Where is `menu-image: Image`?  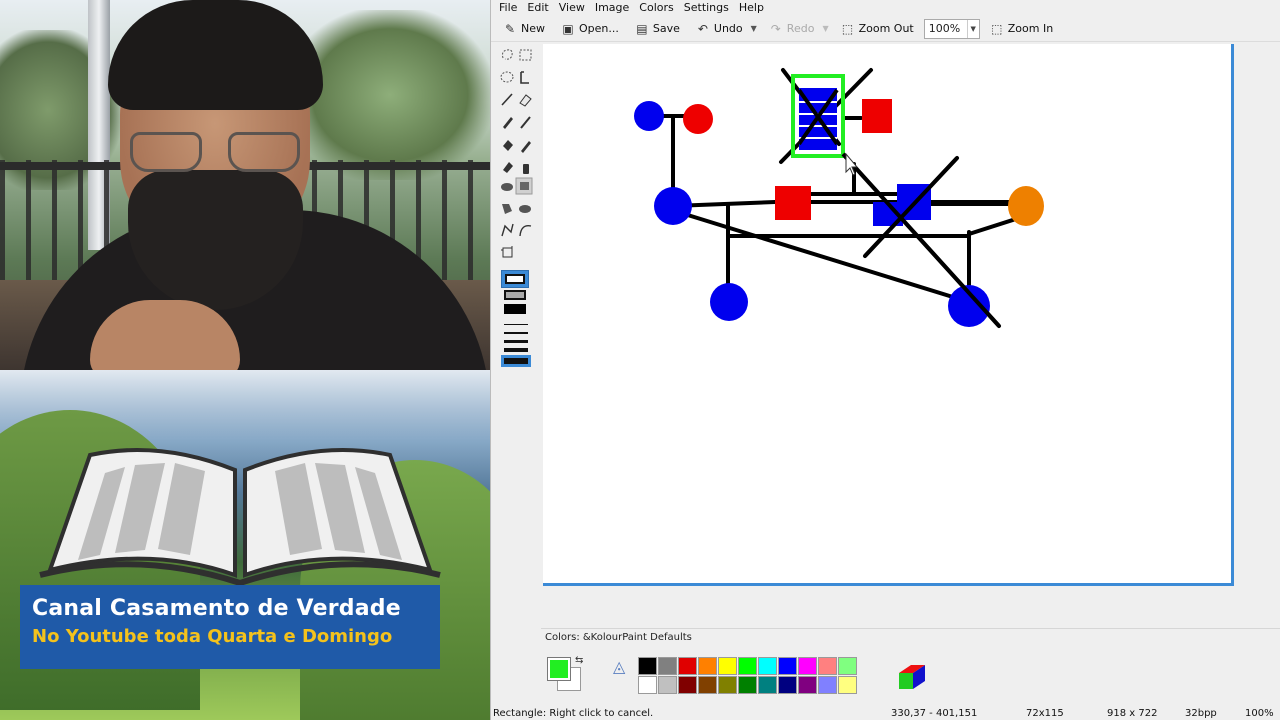 menu-image: Image is located at coordinates (612, 7).